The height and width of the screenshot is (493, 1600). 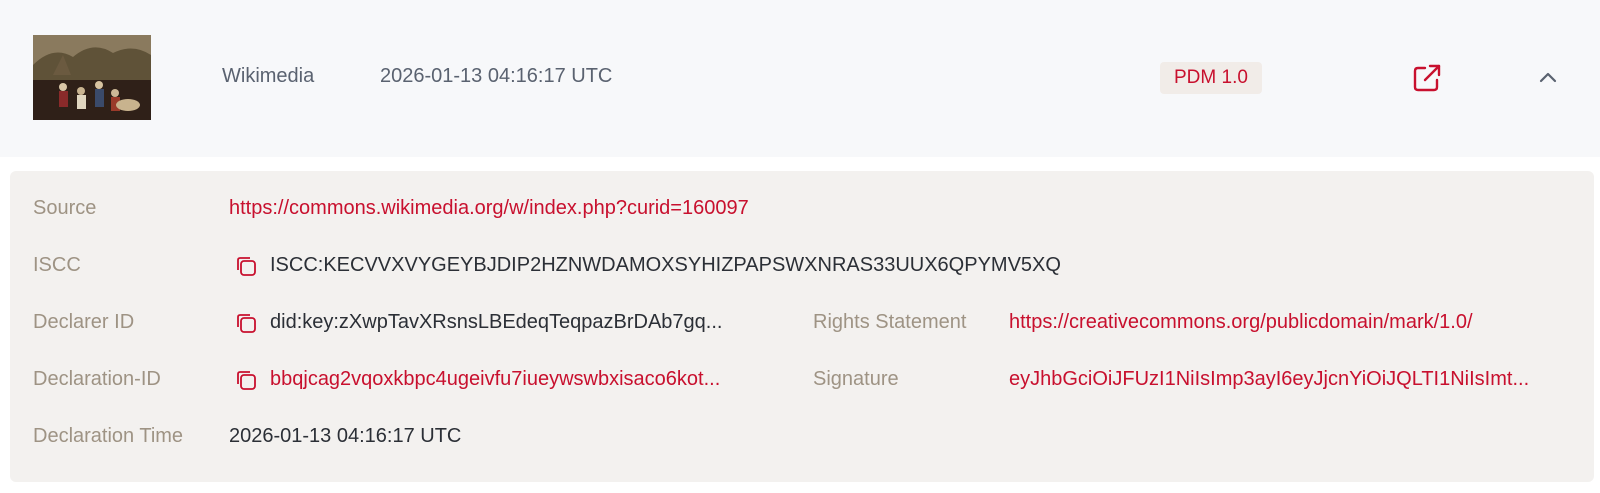 What do you see at coordinates (345, 436) in the screenshot?
I see `declaration-time-value: 2026-01-13 04:16:17 UTC` at bounding box center [345, 436].